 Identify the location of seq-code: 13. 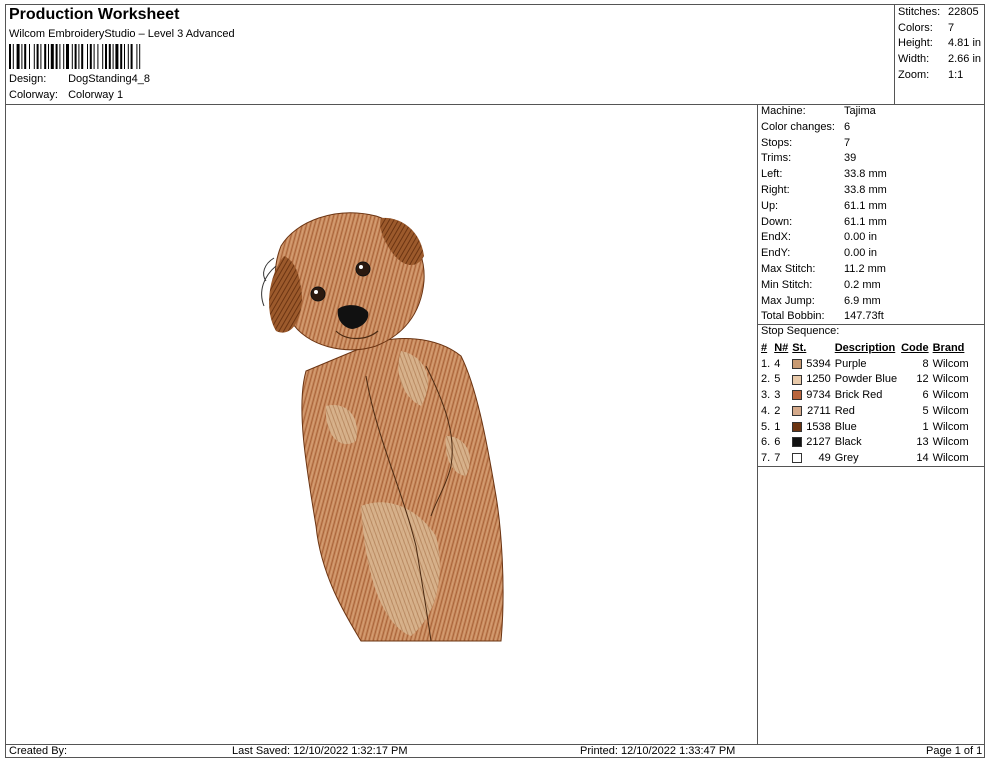
(922, 442).